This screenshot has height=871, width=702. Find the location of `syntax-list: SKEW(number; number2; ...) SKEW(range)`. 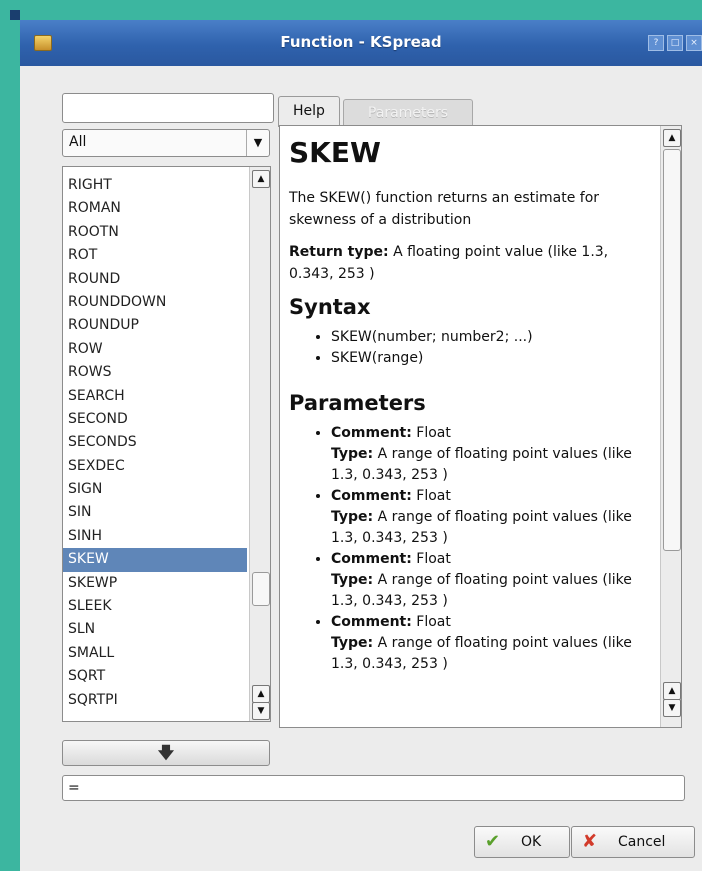

syntax-list: SKEW(number; number2; ...) SKEW(range) is located at coordinates (466, 348).